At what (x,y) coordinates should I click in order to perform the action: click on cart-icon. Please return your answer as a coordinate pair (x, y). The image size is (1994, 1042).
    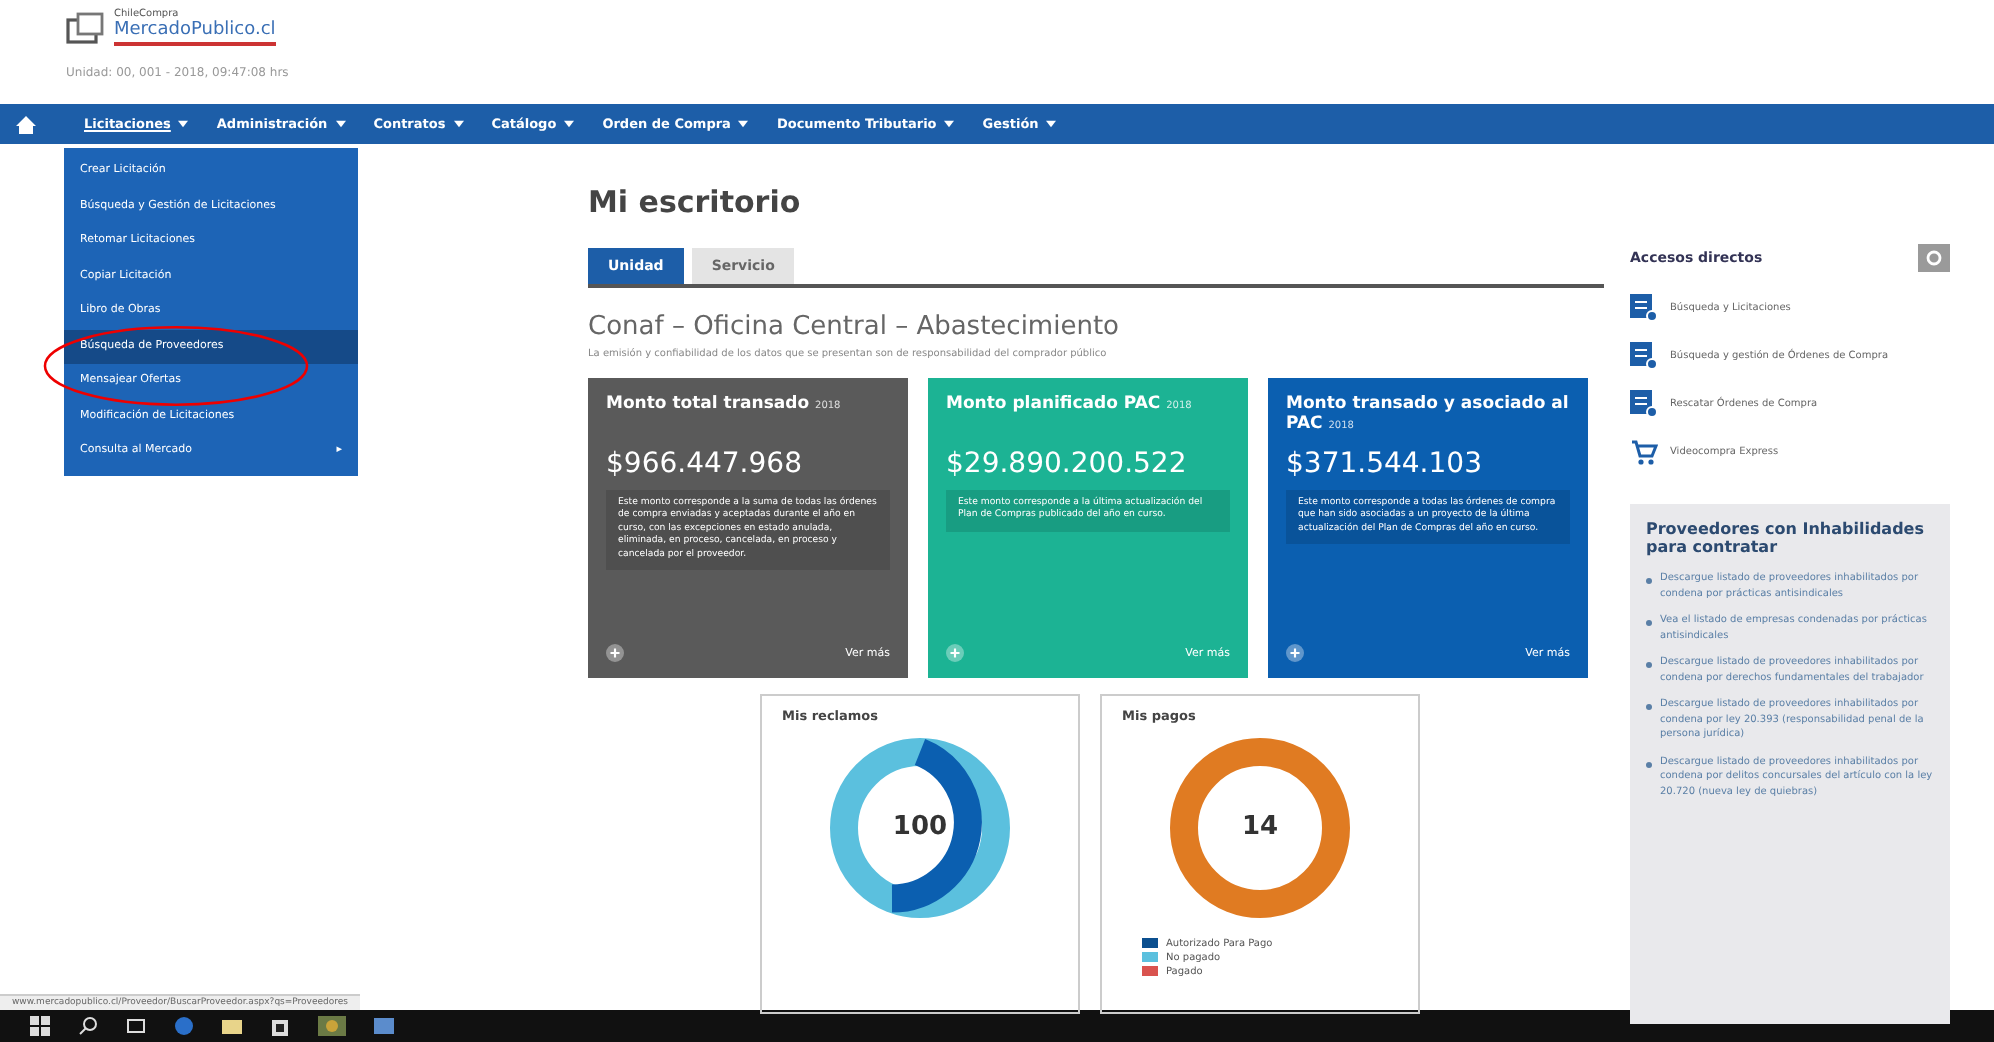
    Looking at the image, I should click on (1644, 452).